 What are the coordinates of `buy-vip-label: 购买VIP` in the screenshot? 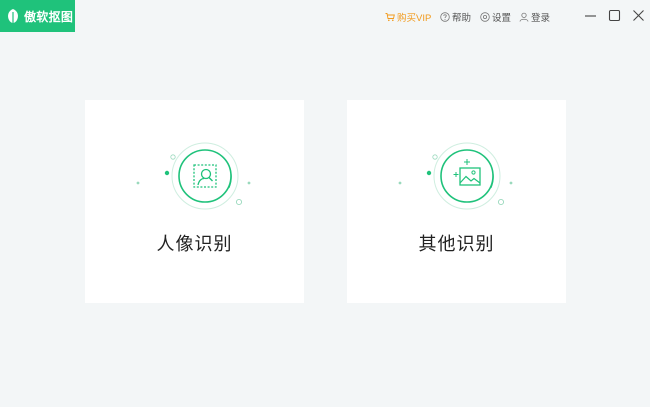 It's located at (414, 18).